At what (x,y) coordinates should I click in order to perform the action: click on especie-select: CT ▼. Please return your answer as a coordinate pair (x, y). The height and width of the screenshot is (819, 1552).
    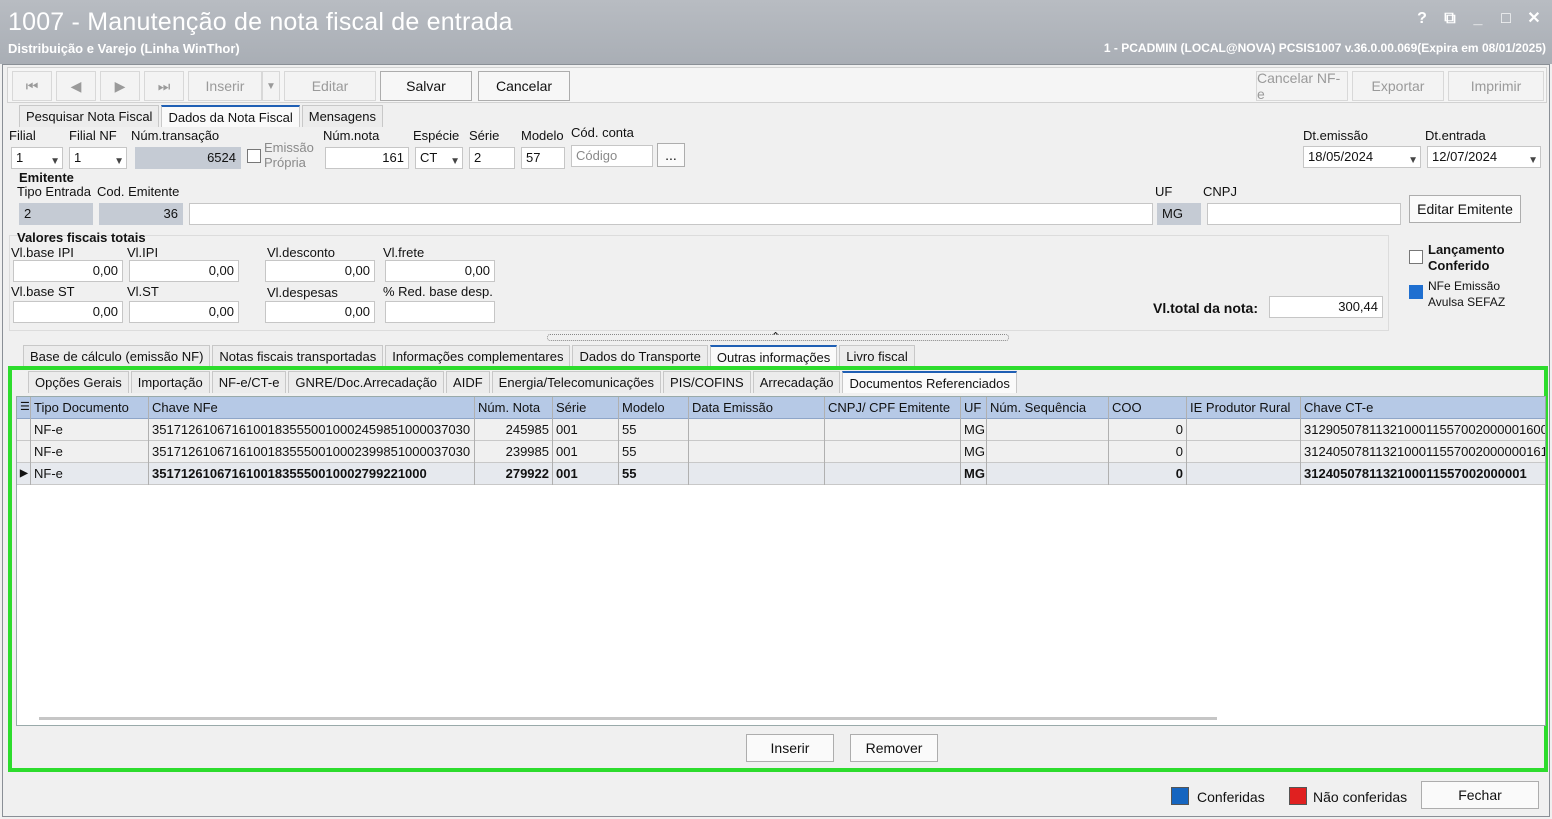
    Looking at the image, I should click on (439, 158).